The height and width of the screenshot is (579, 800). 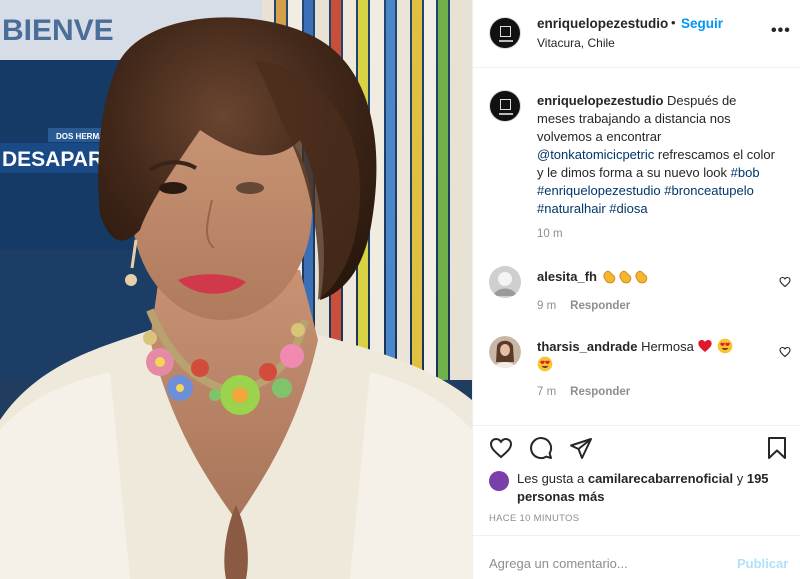 I want to click on author-username: enriquelopezestudio, so click(x=602, y=23).